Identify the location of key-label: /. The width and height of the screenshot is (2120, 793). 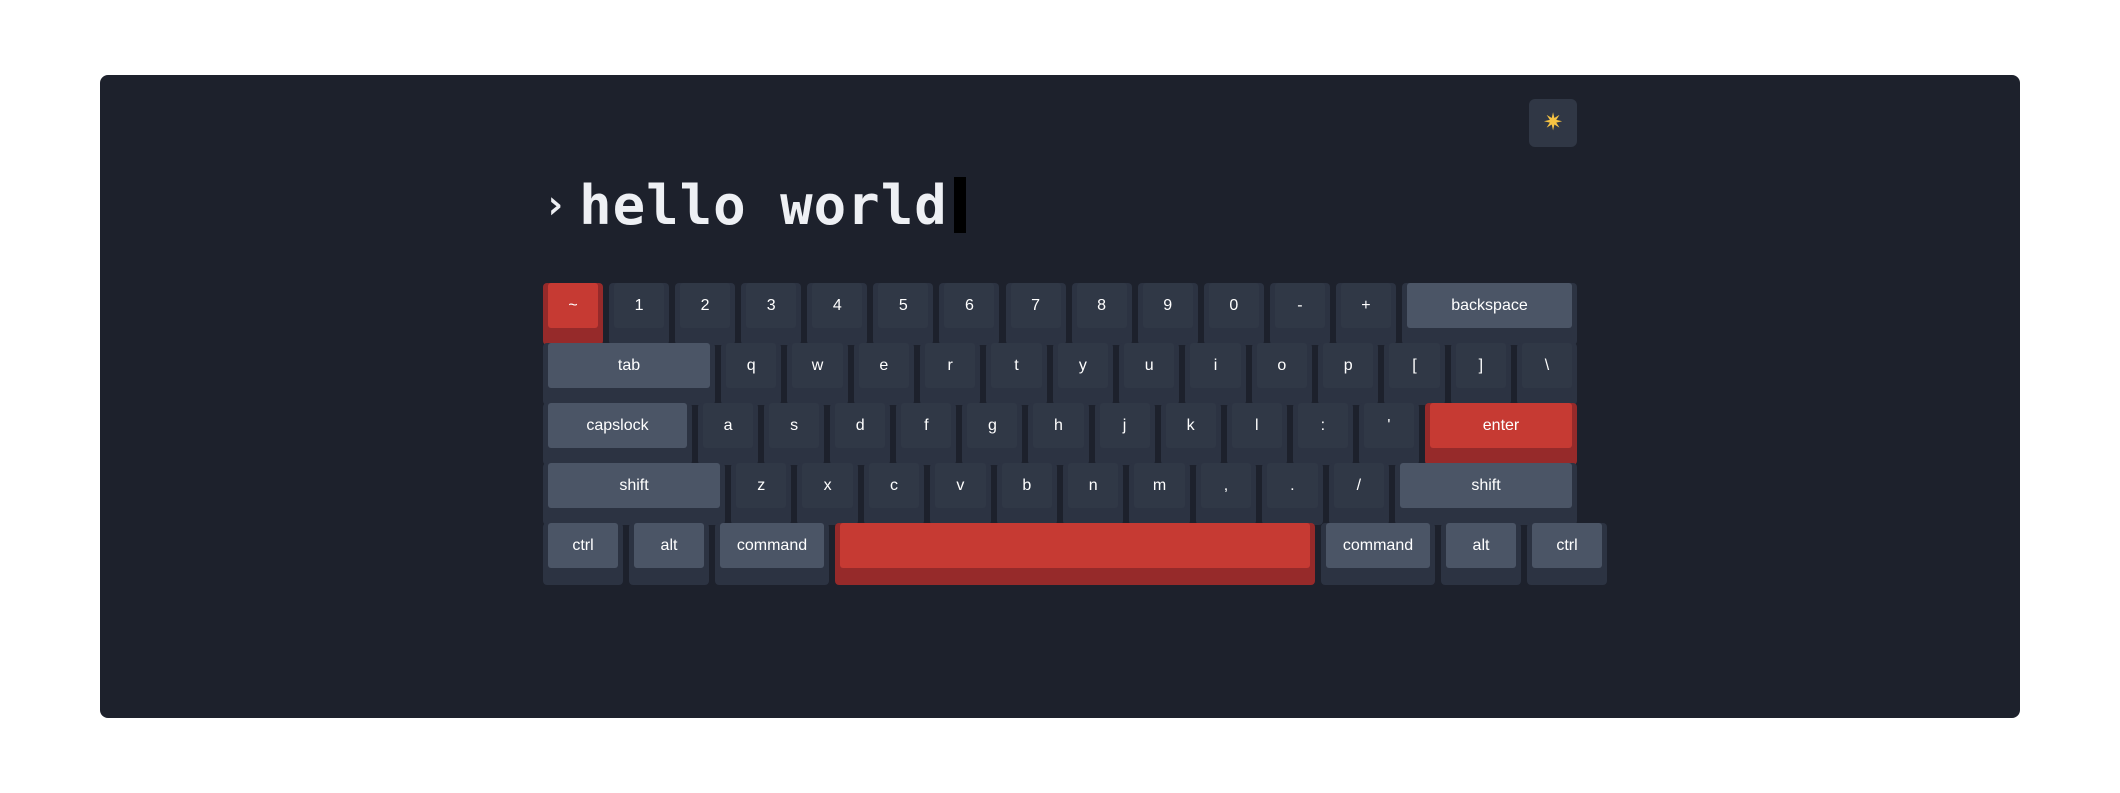
(1358, 485).